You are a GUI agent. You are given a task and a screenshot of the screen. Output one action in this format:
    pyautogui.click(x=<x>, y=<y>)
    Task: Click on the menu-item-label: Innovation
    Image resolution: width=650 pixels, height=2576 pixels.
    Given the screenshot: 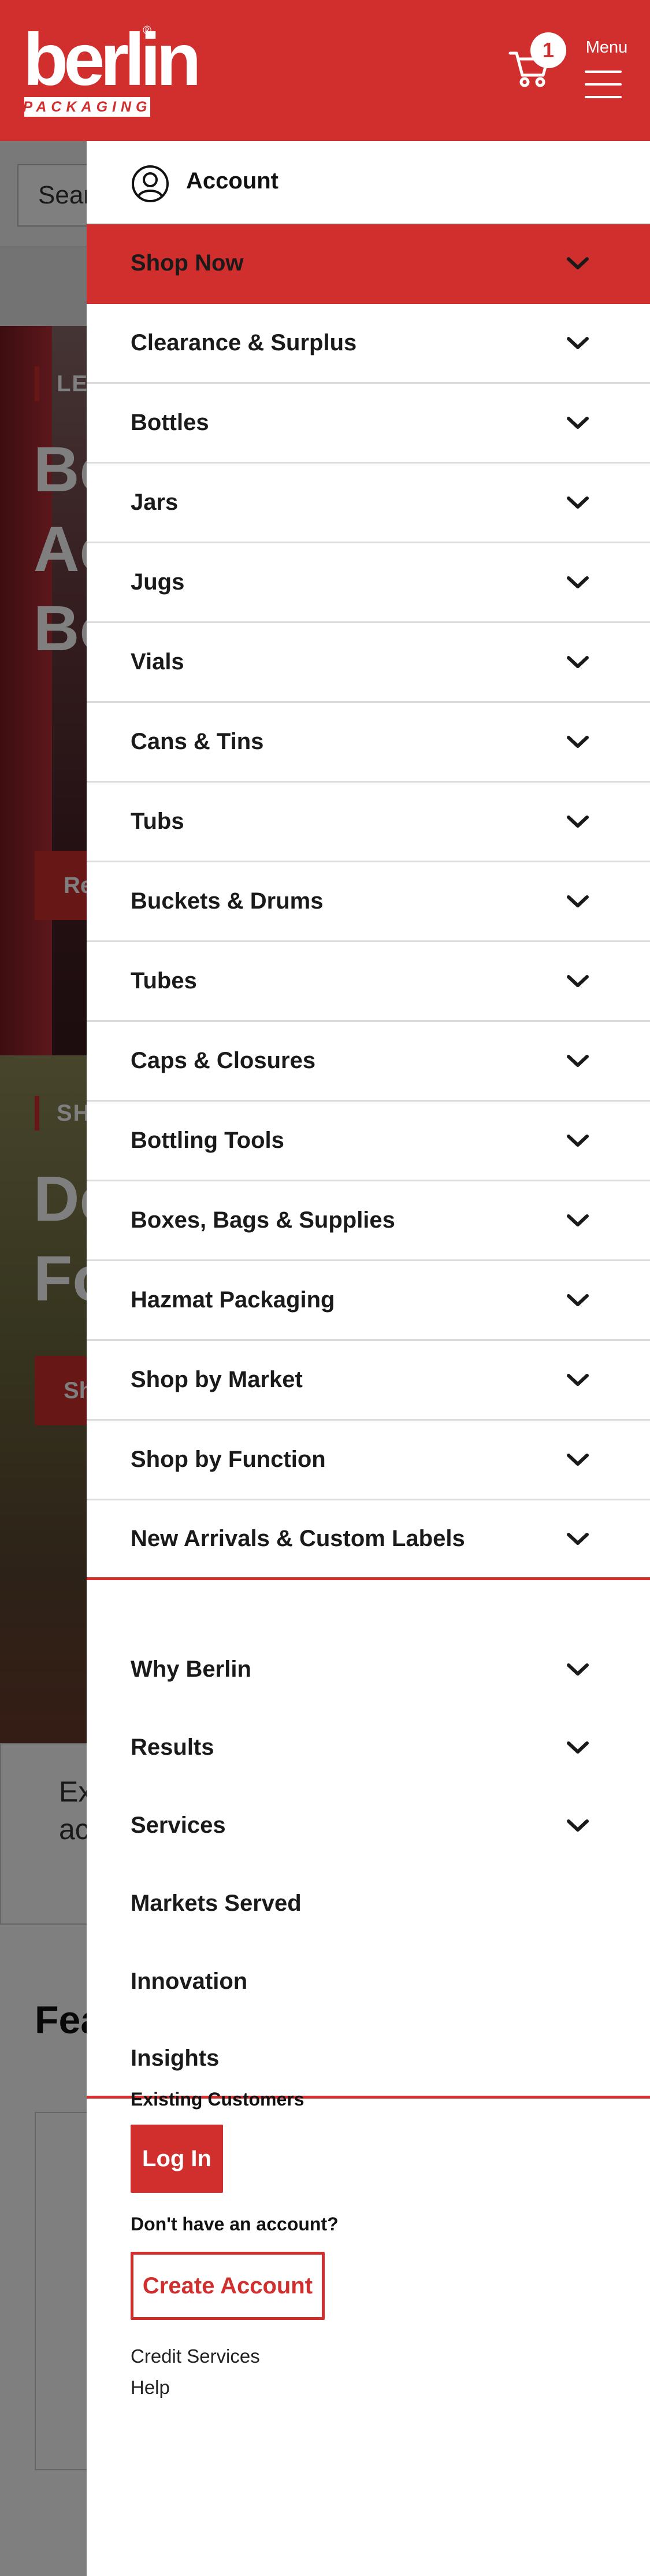 What is the action you would take?
    pyautogui.click(x=189, y=1981)
    